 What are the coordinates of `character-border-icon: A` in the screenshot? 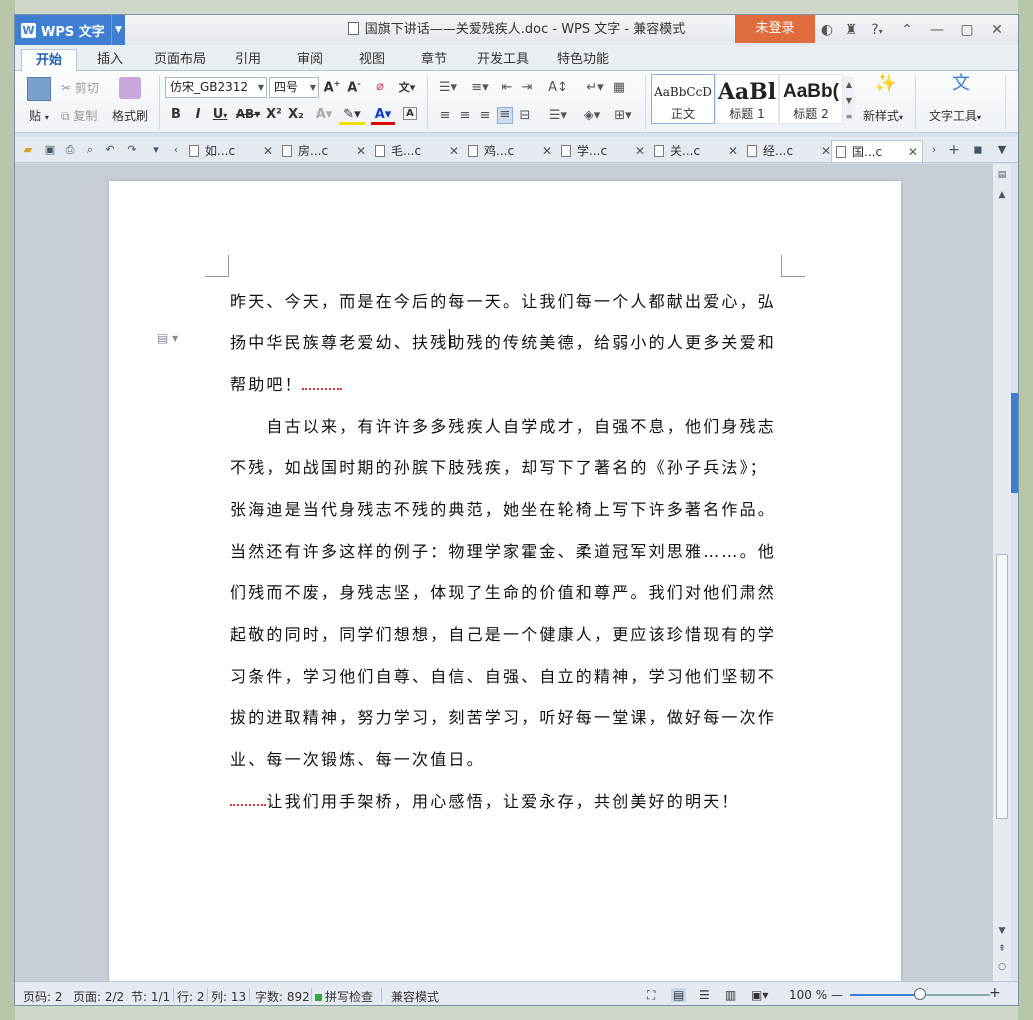 It's located at (410, 113).